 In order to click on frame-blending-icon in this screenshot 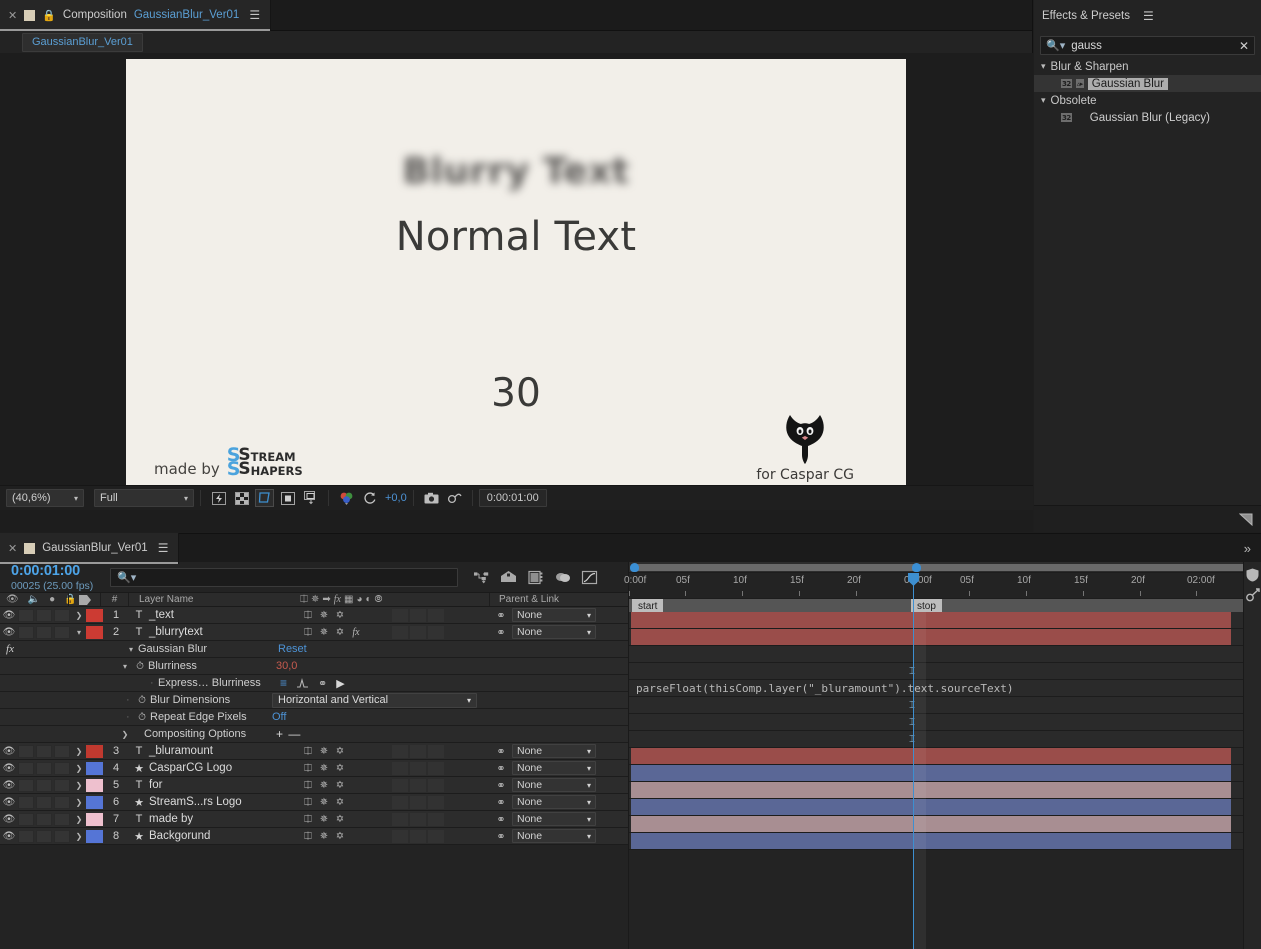, I will do `click(562, 577)`.